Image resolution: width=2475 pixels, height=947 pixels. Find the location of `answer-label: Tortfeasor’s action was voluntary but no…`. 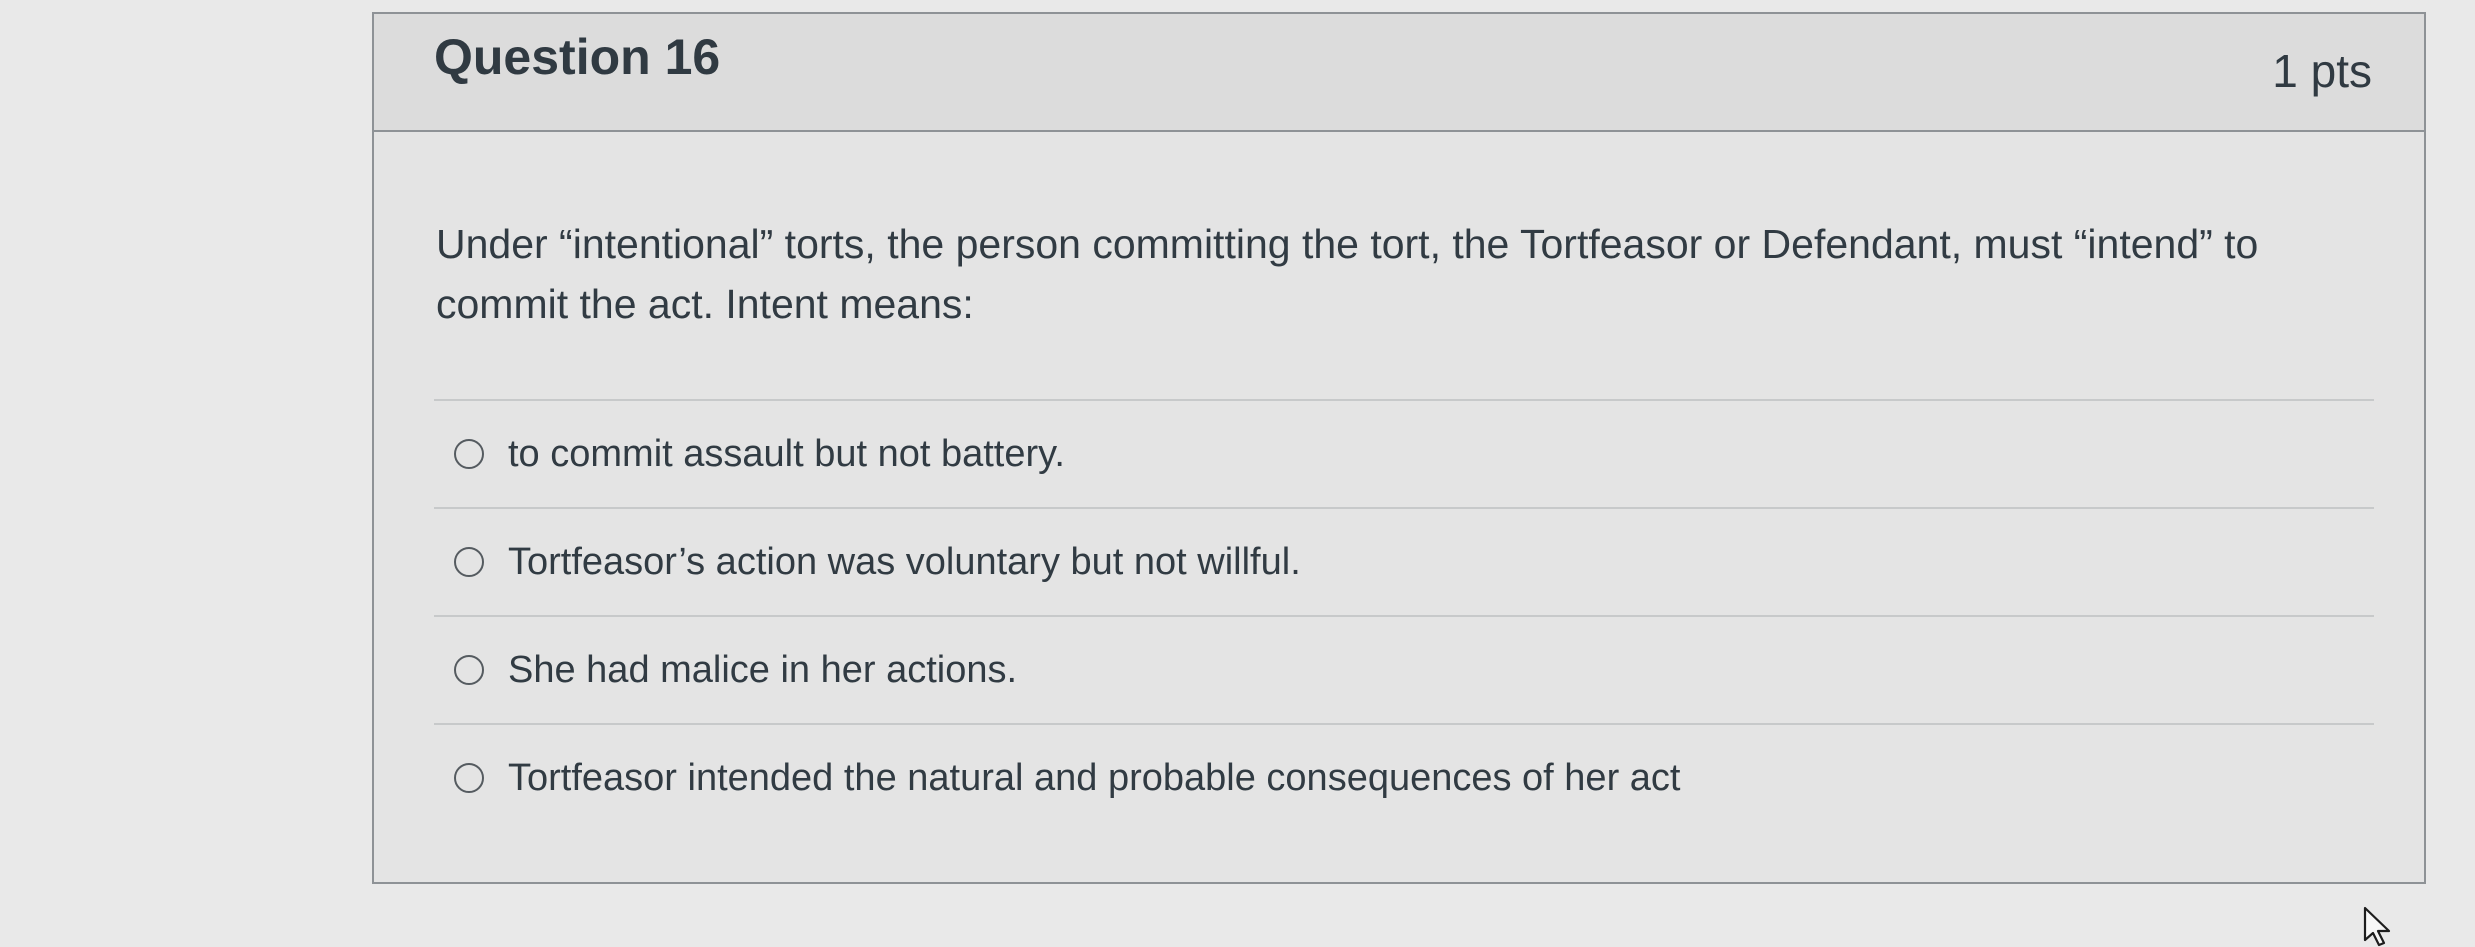

answer-label: Tortfeasor’s action was voluntary but no… is located at coordinates (904, 562).